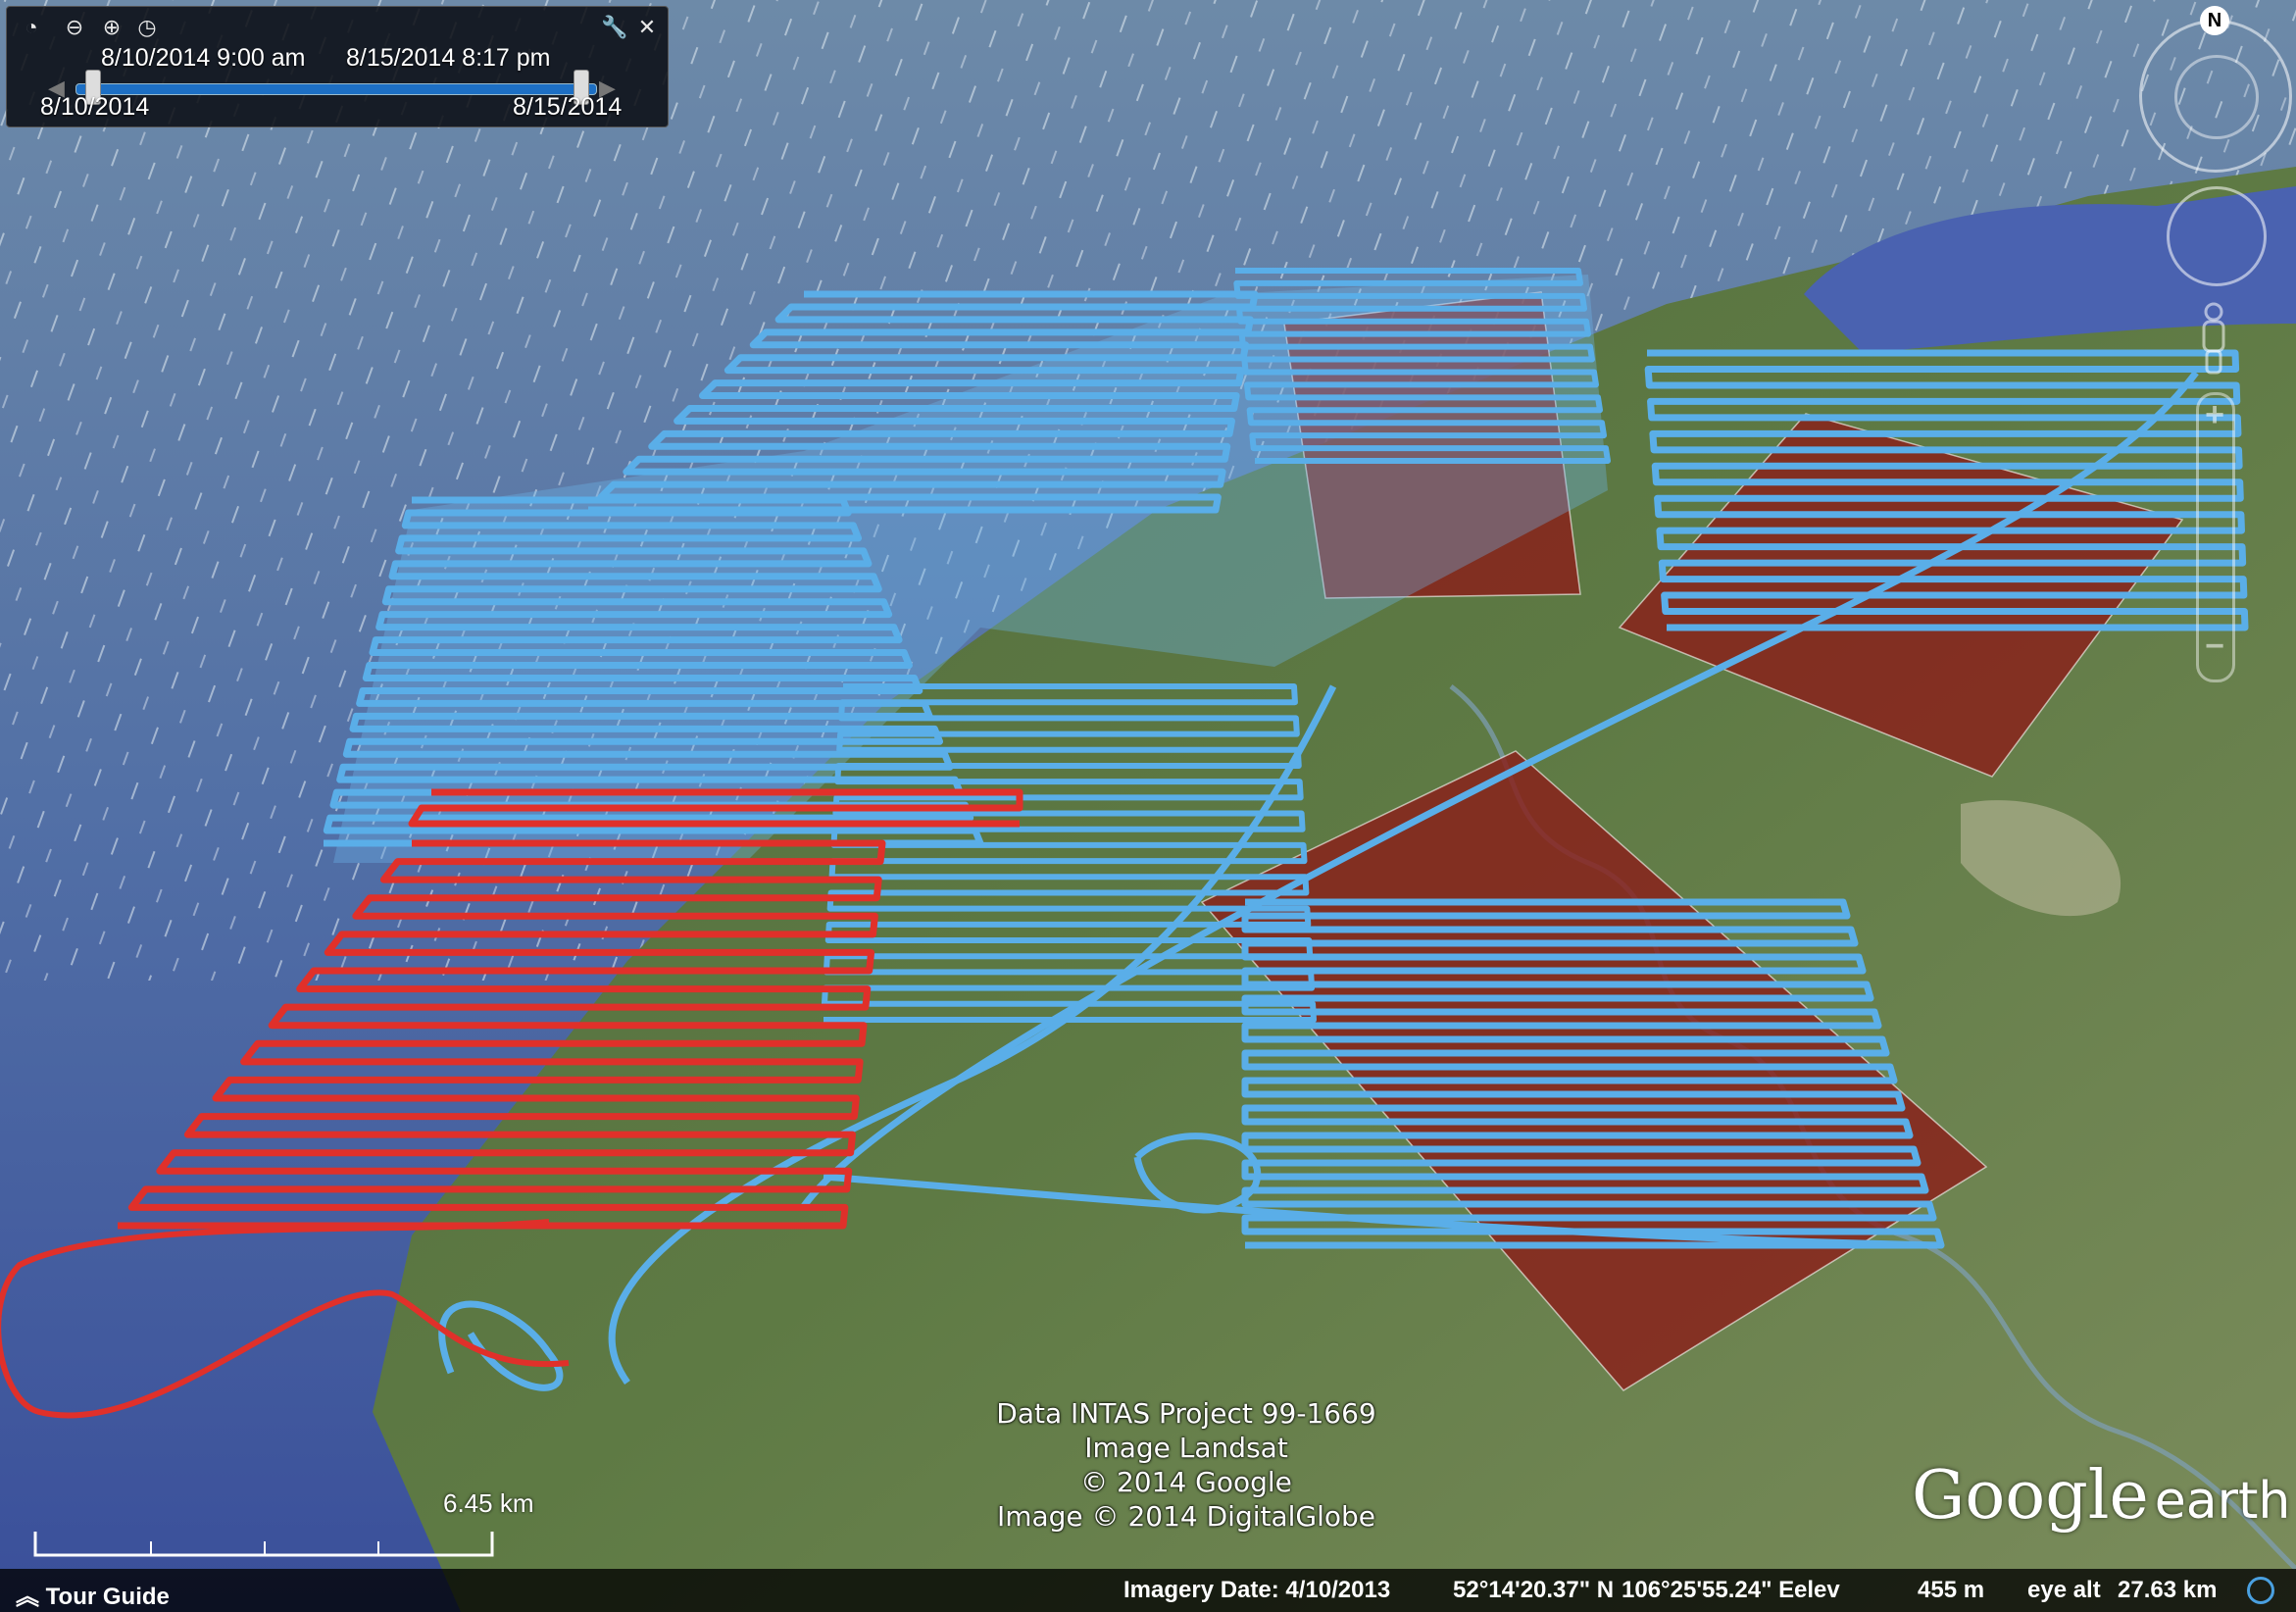  I want to click on elevation-label: elev, so click(1817, 1590).